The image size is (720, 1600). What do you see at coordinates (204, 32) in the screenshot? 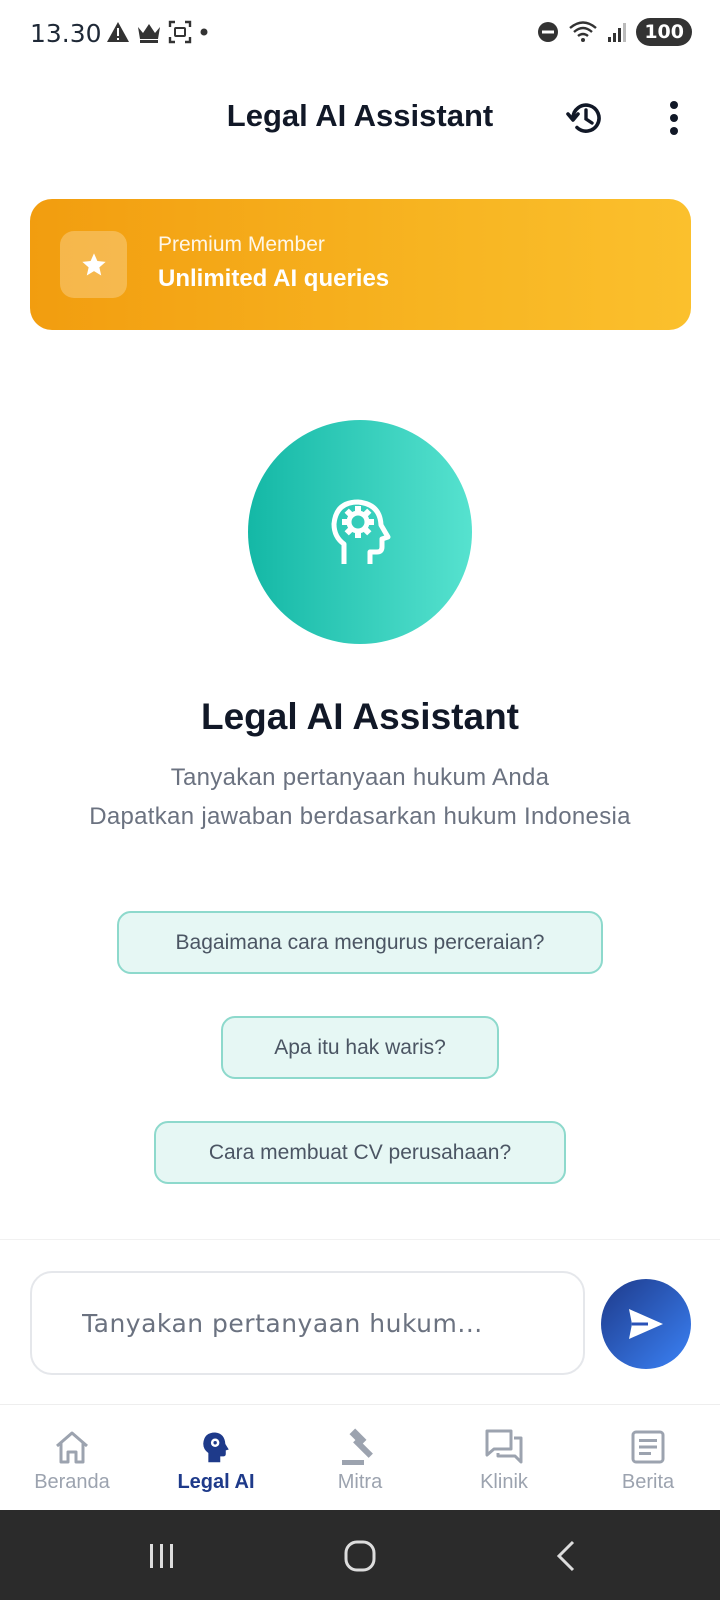
I see `dot-icon` at bounding box center [204, 32].